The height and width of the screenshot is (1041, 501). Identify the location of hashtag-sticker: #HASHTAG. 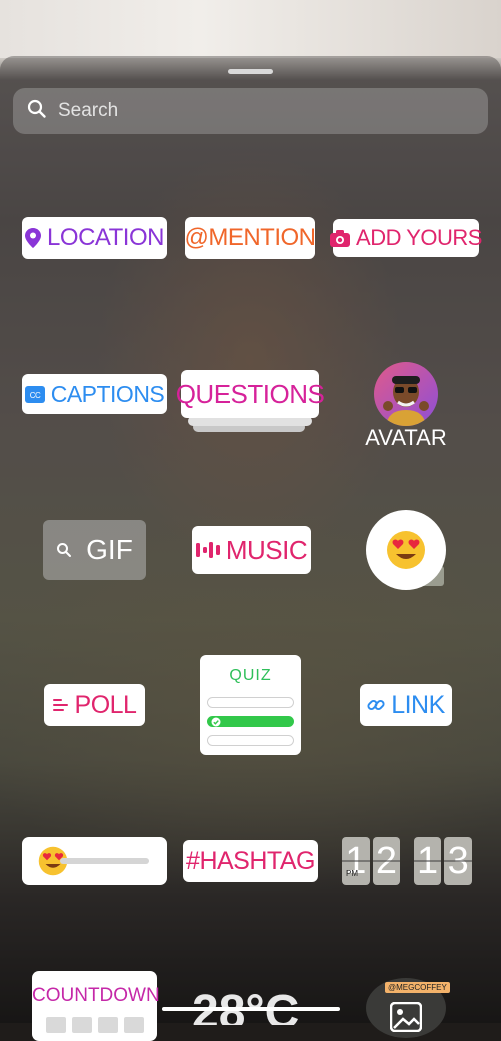
(250, 861).